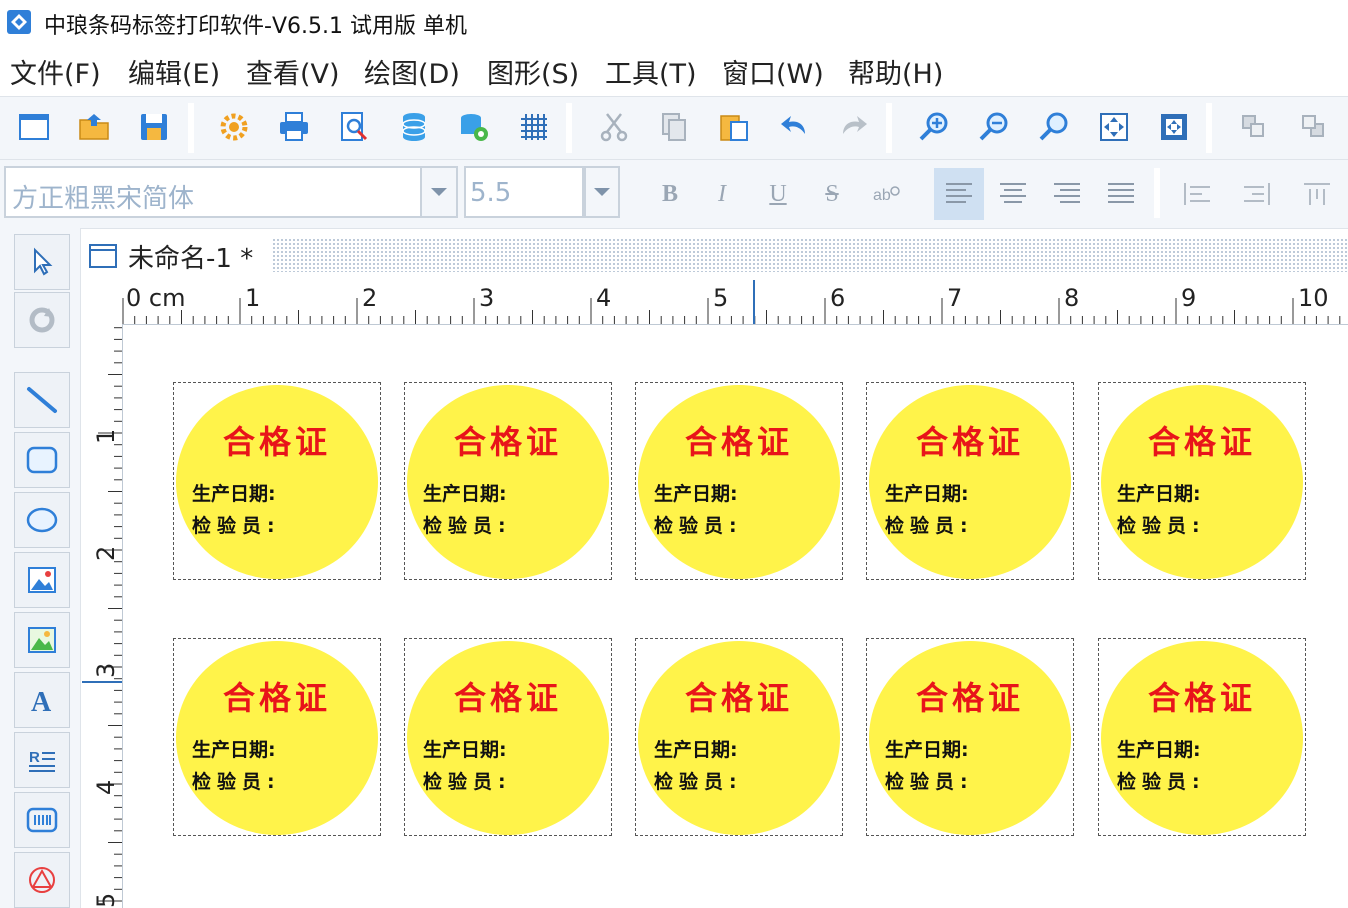 The height and width of the screenshot is (908, 1348). What do you see at coordinates (1121, 194) in the screenshot?
I see `justify-button` at bounding box center [1121, 194].